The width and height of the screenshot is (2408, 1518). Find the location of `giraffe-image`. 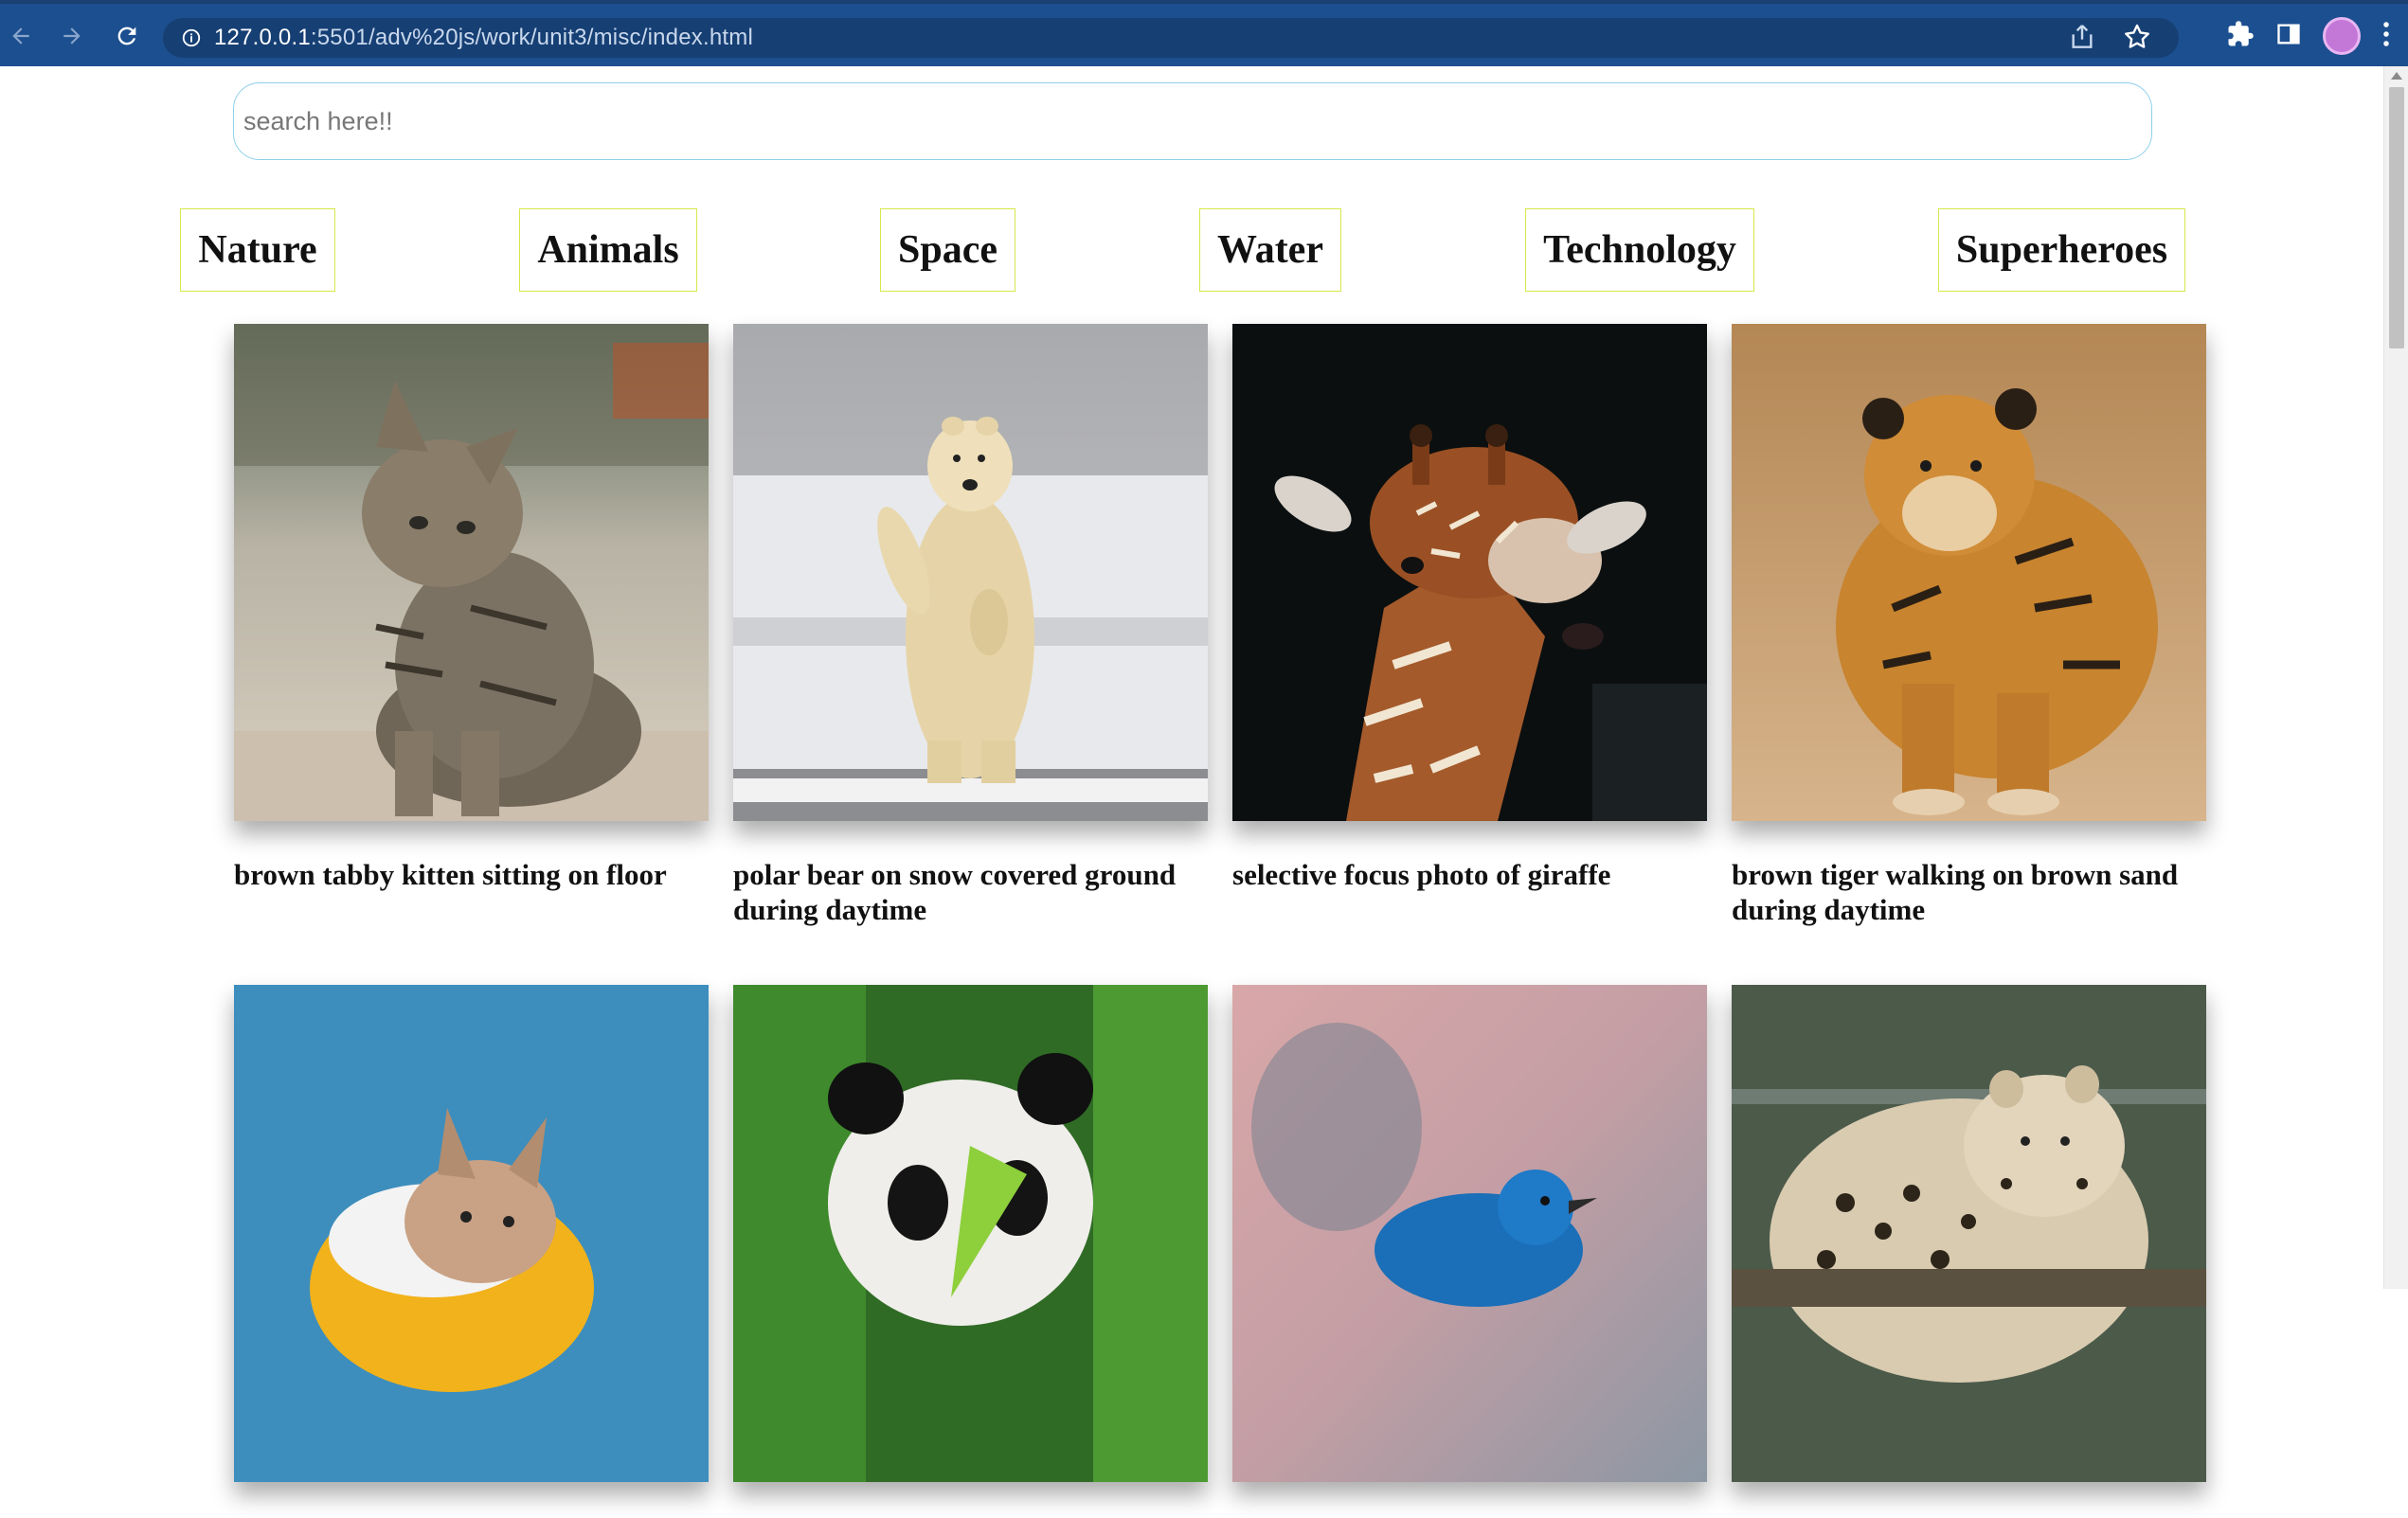

giraffe-image is located at coordinates (1469, 572).